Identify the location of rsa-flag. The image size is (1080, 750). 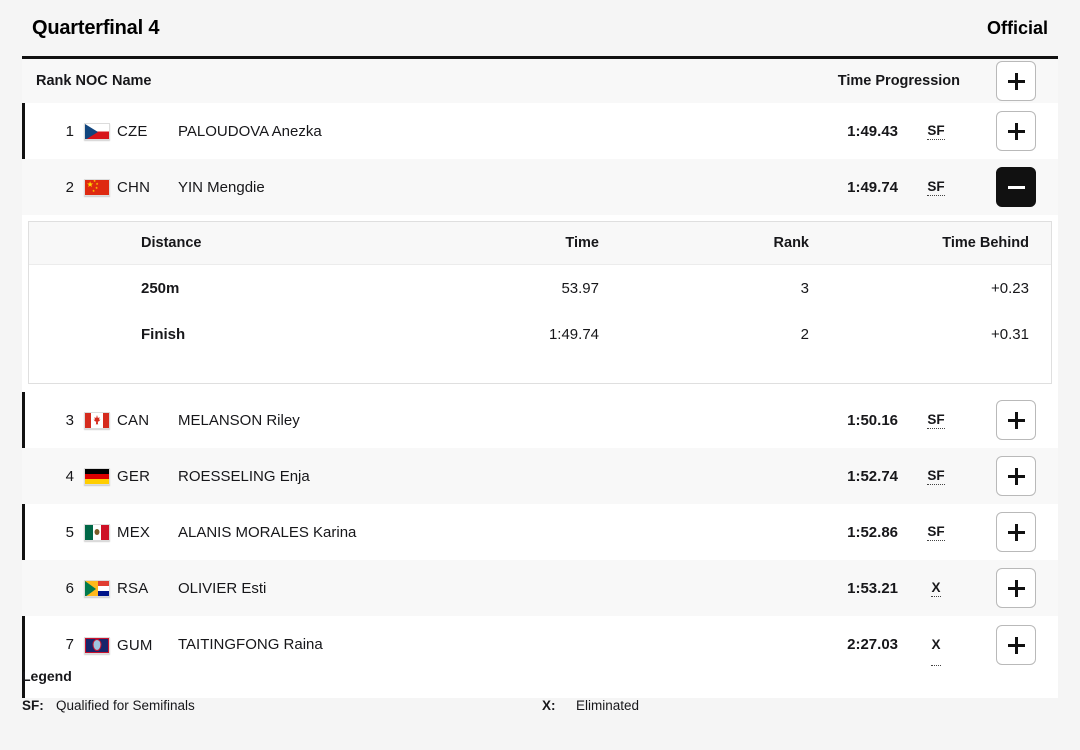
(97, 588).